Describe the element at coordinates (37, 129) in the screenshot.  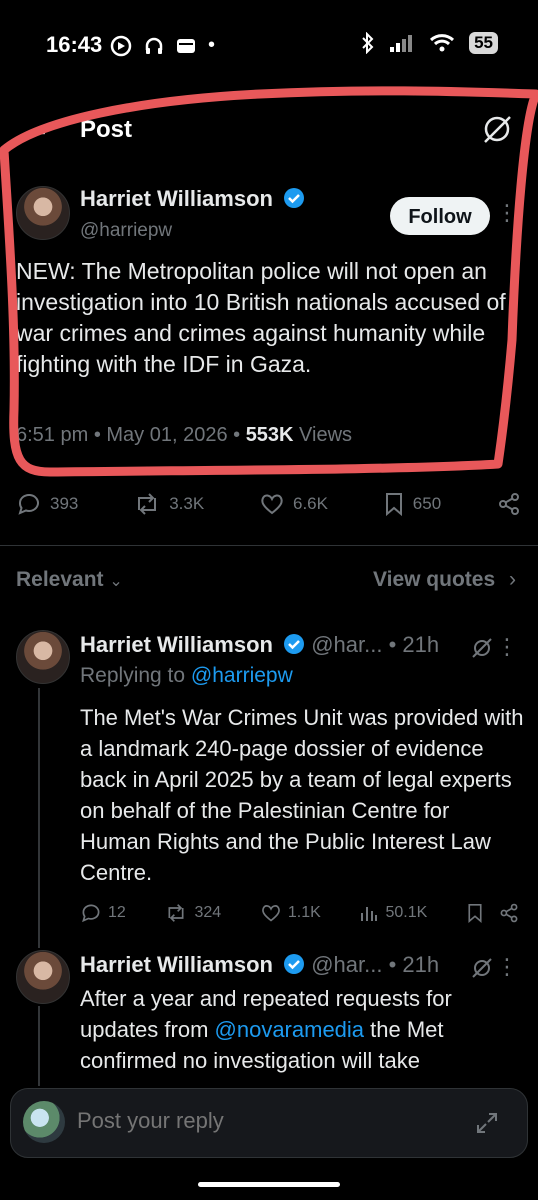
I see `back-arrow-icon: ←` at that location.